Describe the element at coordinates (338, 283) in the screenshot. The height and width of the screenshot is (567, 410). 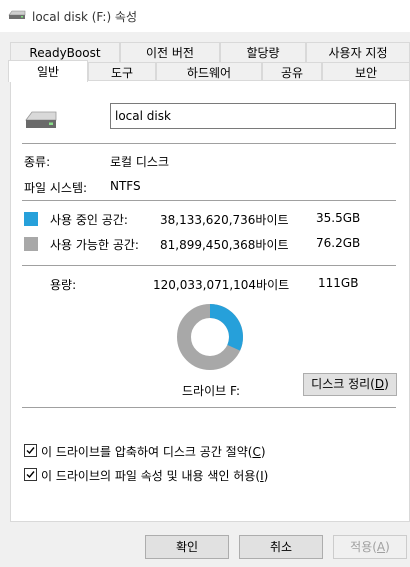
I see `capacity-size: 111GB` at that location.